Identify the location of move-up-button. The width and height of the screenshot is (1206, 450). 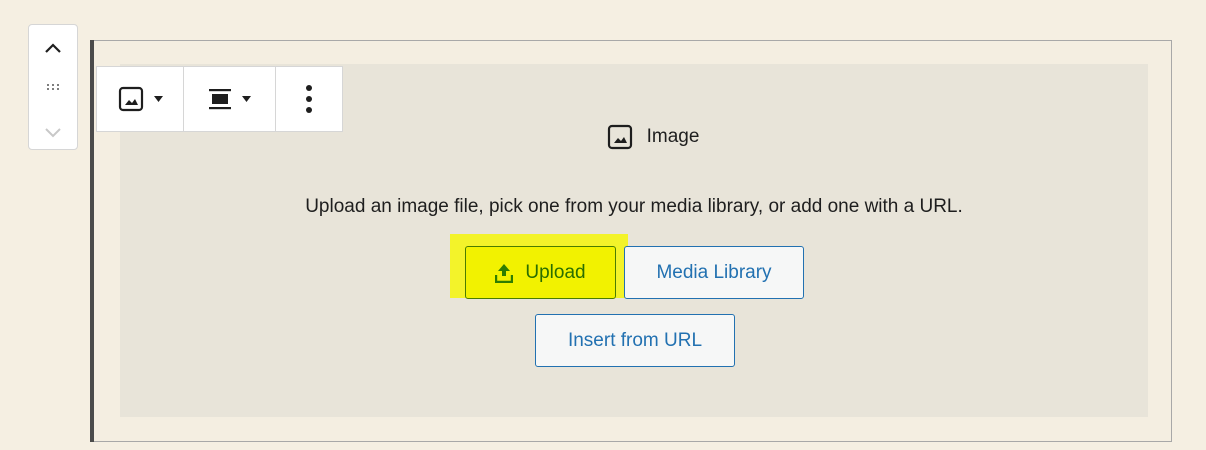
(53, 48).